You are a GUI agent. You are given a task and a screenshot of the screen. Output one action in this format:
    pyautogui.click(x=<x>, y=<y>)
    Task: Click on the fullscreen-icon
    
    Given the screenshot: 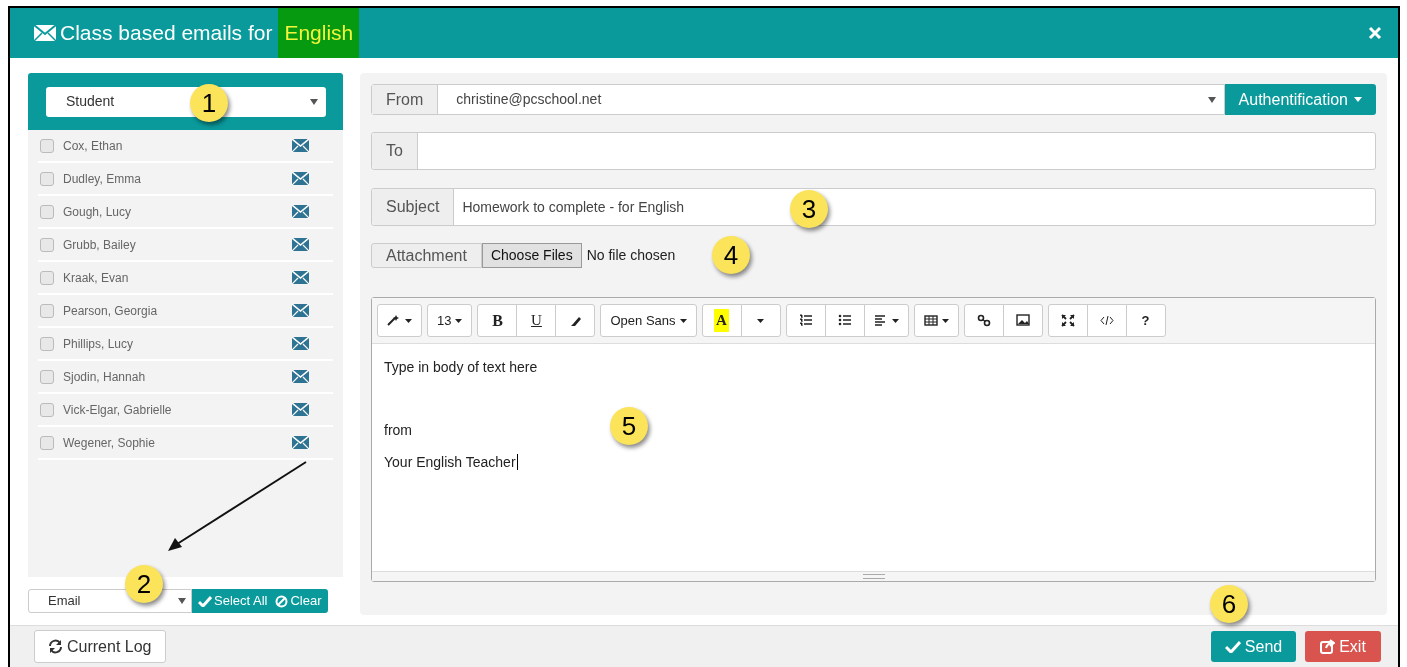 What is the action you would take?
    pyautogui.click(x=1067, y=320)
    